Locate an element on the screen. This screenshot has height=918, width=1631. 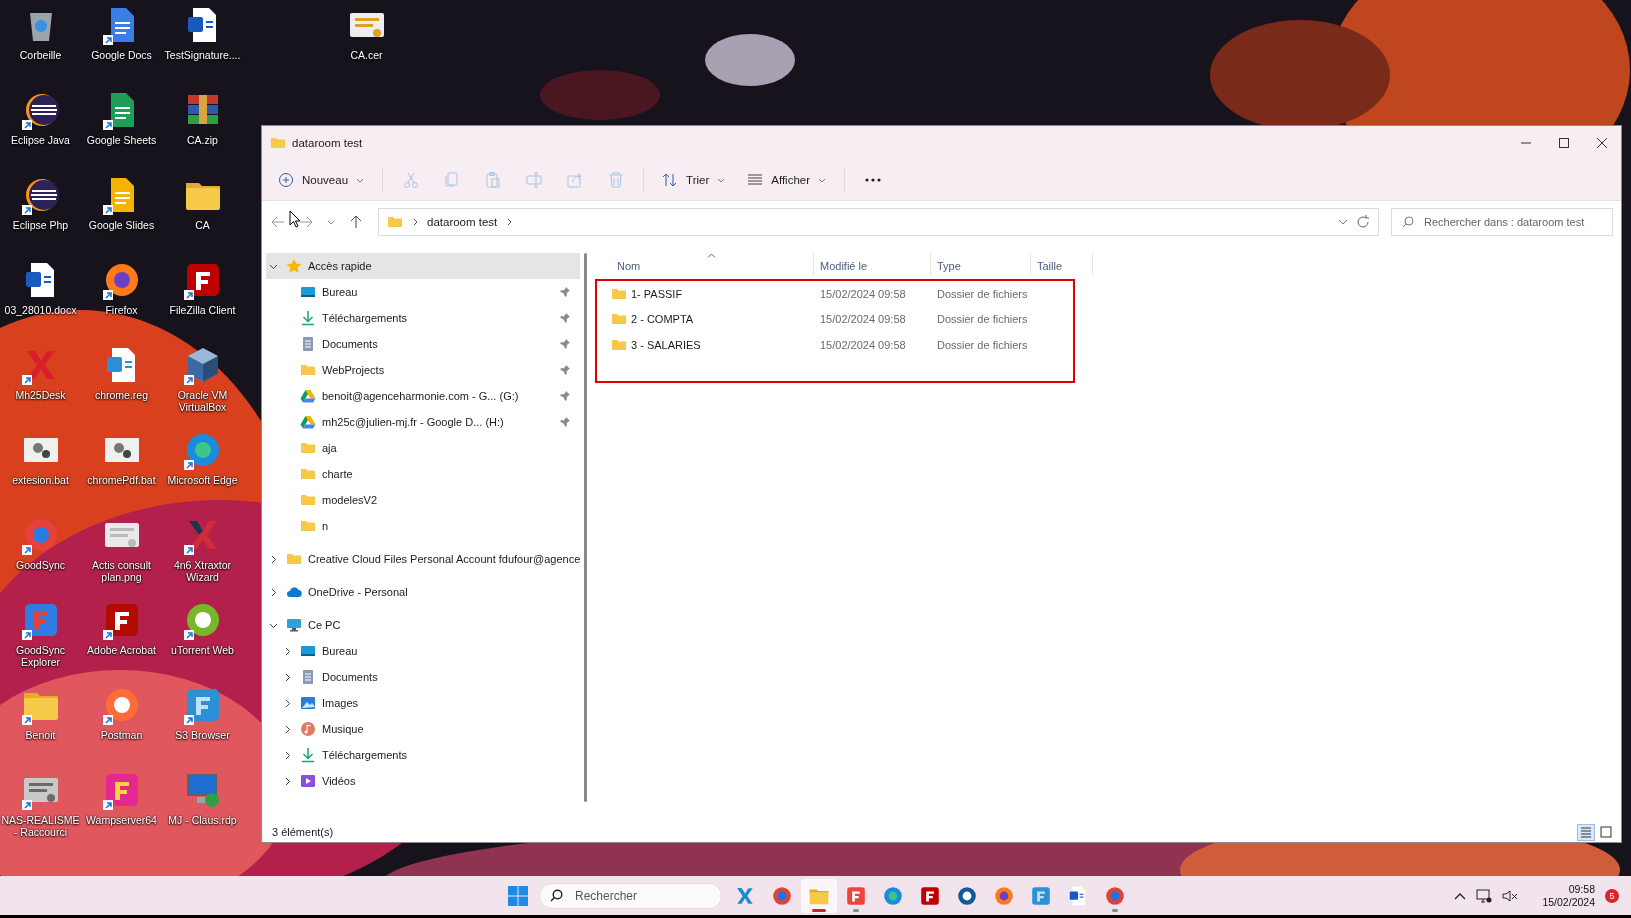
taskbar-search-field: Rechercher is located at coordinates (630, 895).